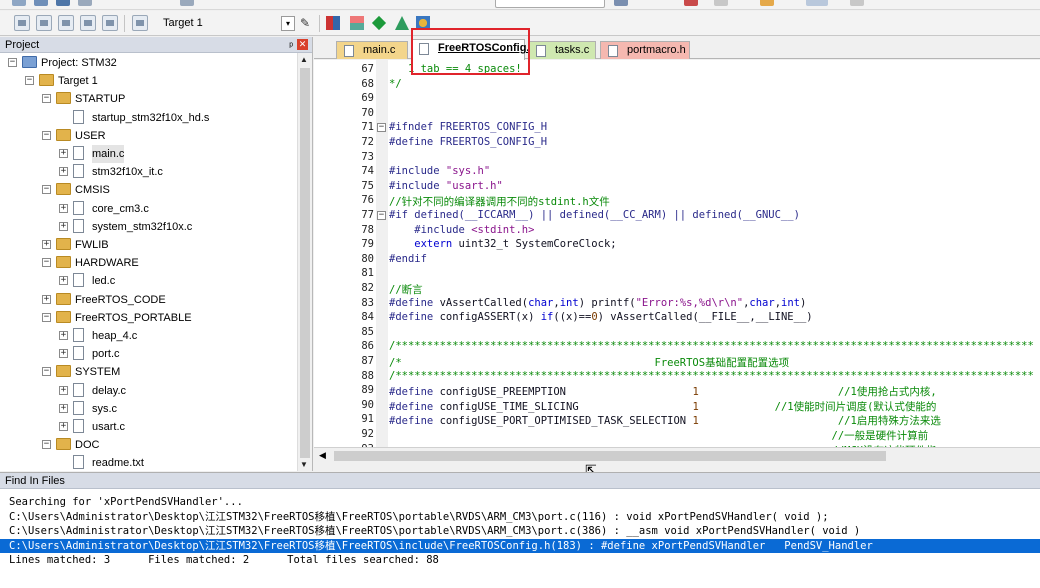 The width and height of the screenshot is (1040, 588). I want to click on project-scrollbar: ▲ ▼, so click(304, 262).